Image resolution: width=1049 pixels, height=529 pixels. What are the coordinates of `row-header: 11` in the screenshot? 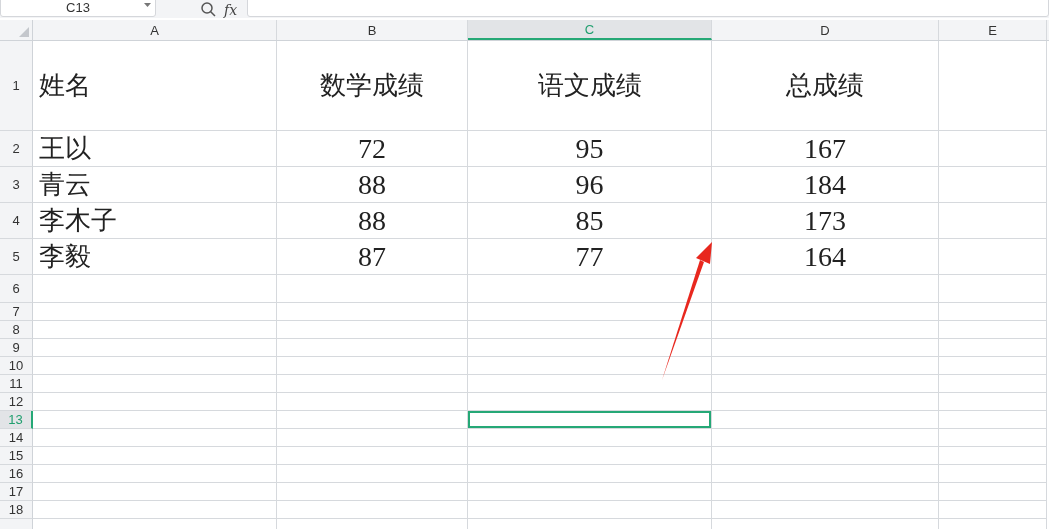 It's located at (16, 384).